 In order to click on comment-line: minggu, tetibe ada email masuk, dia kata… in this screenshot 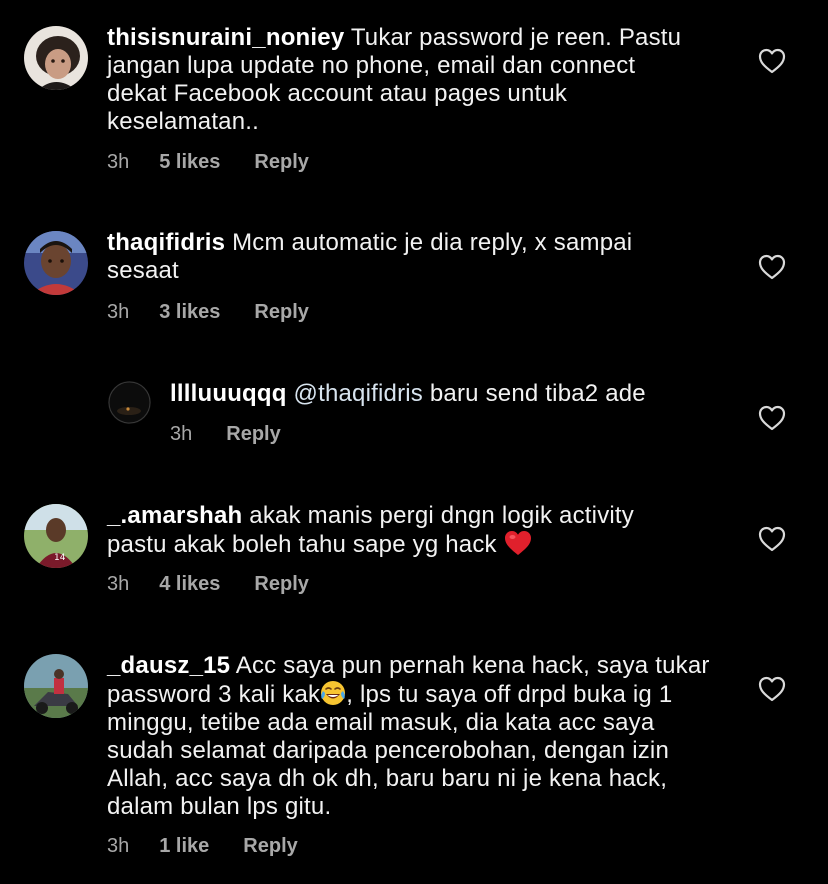, I will do `click(381, 722)`.